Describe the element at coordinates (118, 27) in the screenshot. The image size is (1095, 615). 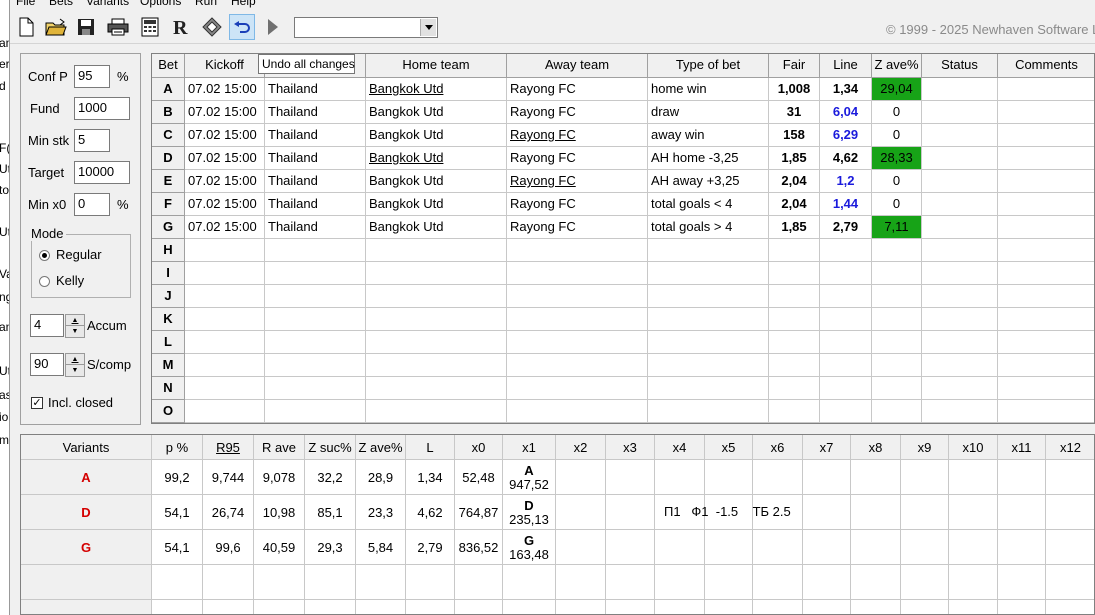
I see `print-button` at that location.